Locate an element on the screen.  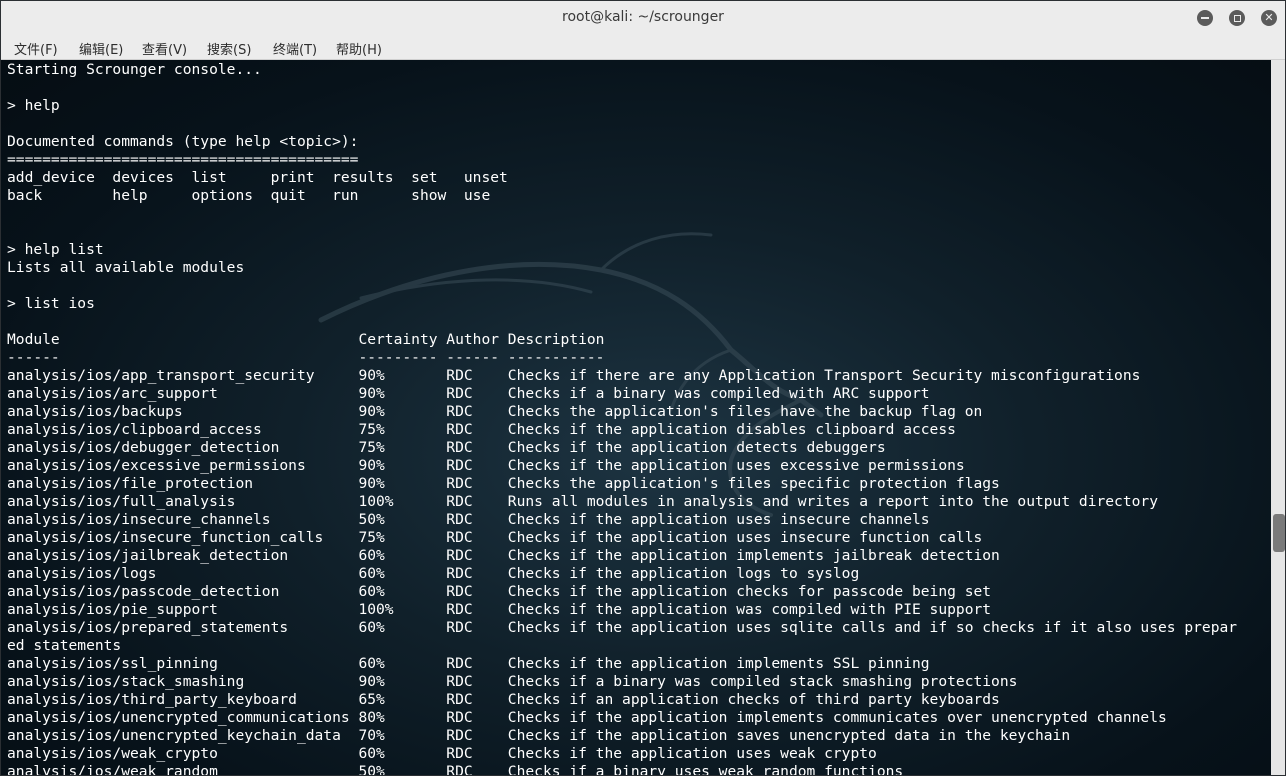
terminal-line: ------ --------- ------ ----------- is located at coordinates (306, 357).